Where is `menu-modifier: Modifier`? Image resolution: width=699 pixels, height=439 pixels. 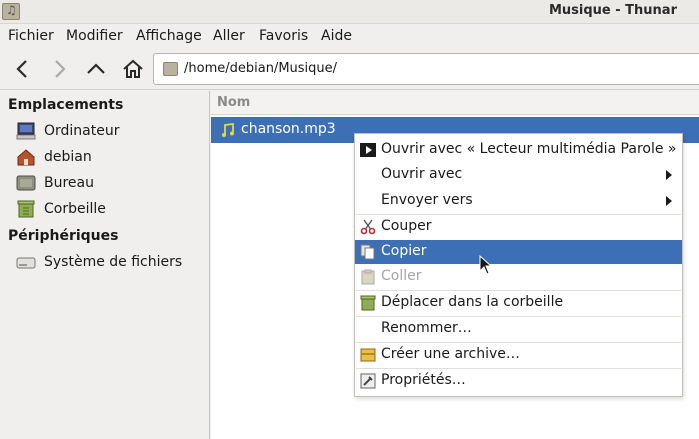 menu-modifier: Modifier is located at coordinates (94, 36).